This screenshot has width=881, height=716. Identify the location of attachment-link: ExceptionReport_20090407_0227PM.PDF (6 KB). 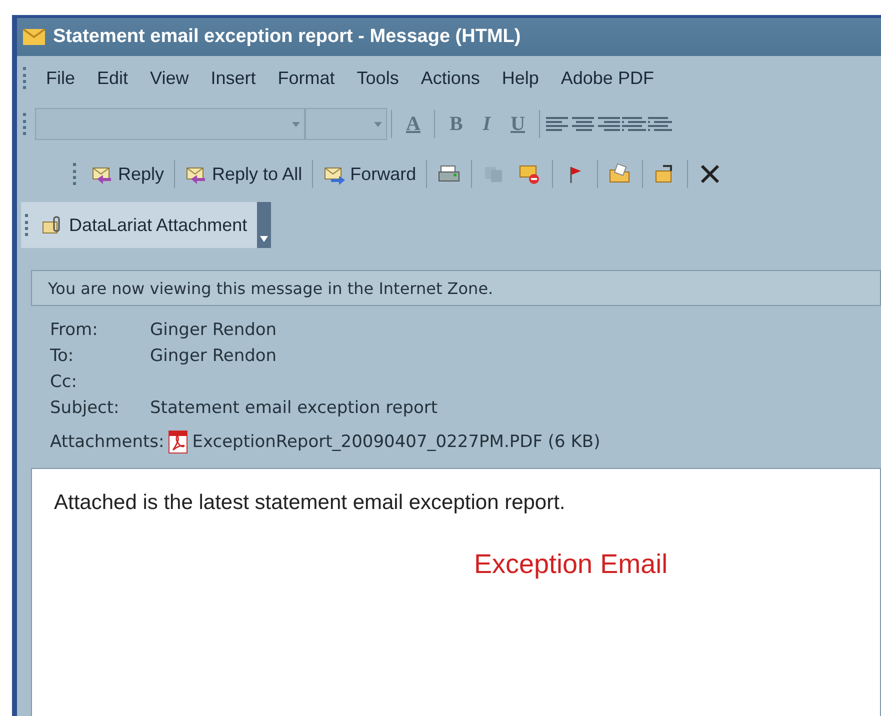
(396, 442).